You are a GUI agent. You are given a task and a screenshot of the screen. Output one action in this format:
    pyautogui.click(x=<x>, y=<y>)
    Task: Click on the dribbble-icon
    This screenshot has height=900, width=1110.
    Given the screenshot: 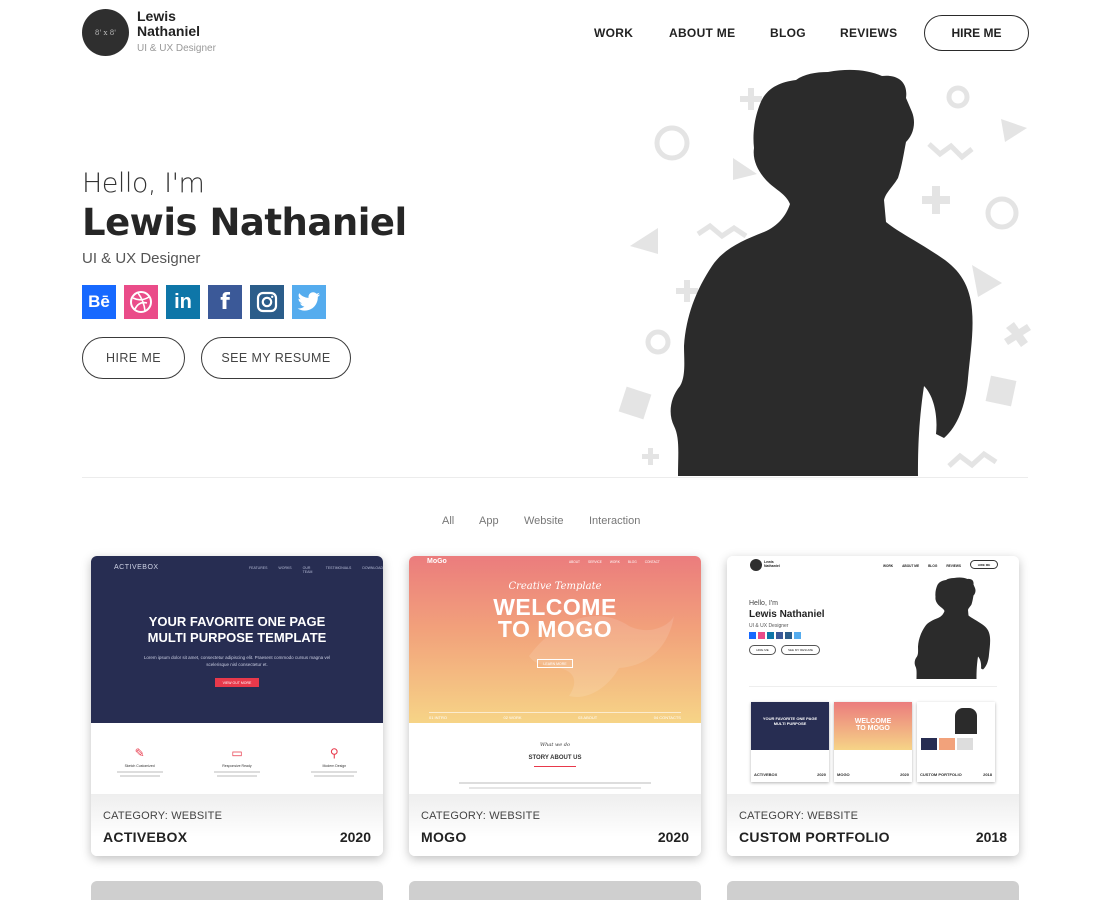 What is the action you would take?
    pyautogui.click(x=141, y=302)
    